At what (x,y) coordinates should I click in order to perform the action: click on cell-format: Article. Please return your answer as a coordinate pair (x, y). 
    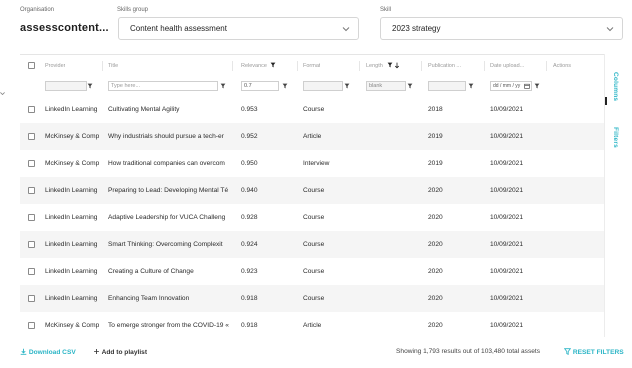
    Looking at the image, I should click on (312, 136).